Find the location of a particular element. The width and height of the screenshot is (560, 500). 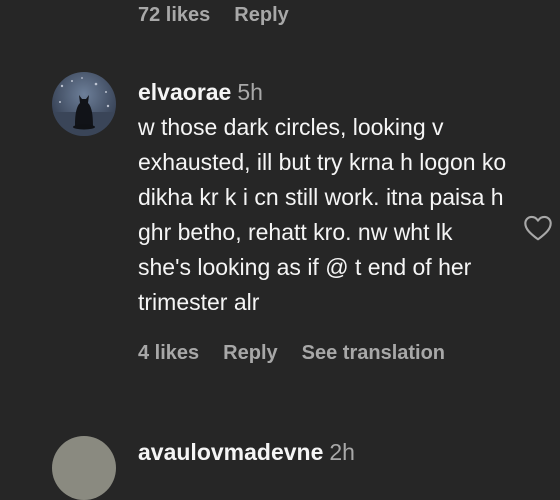

avatar-image is located at coordinates (84, 104).